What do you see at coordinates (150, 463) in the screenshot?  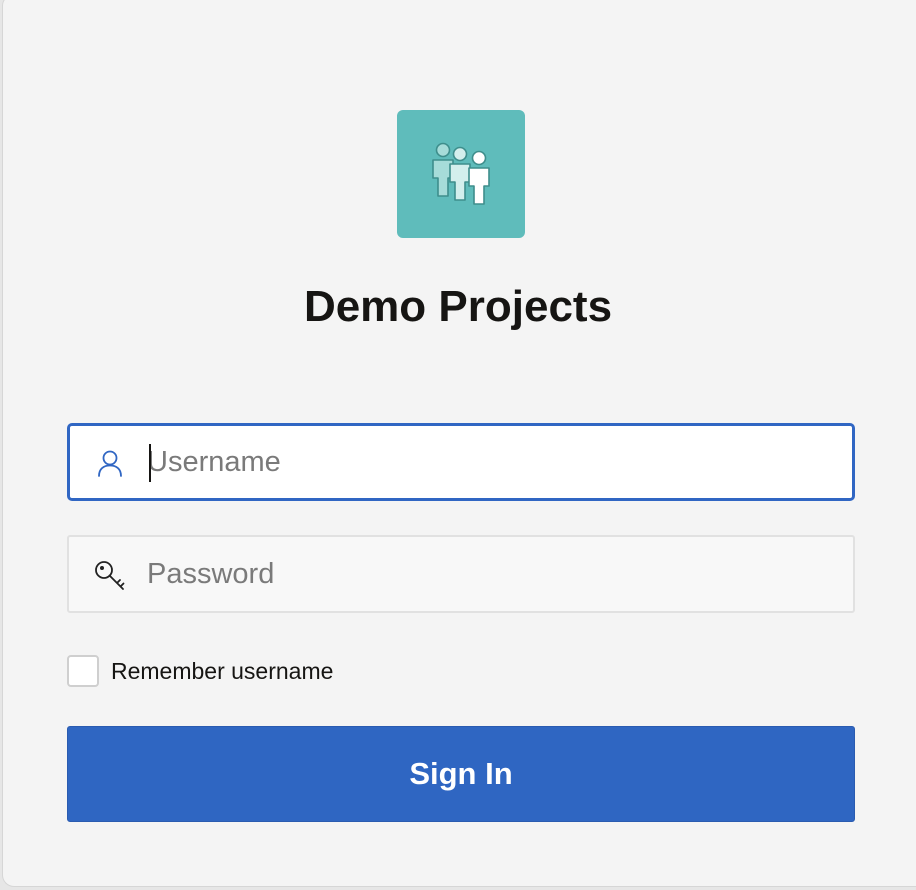 I see `text-caret` at bounding box center [150, 463].